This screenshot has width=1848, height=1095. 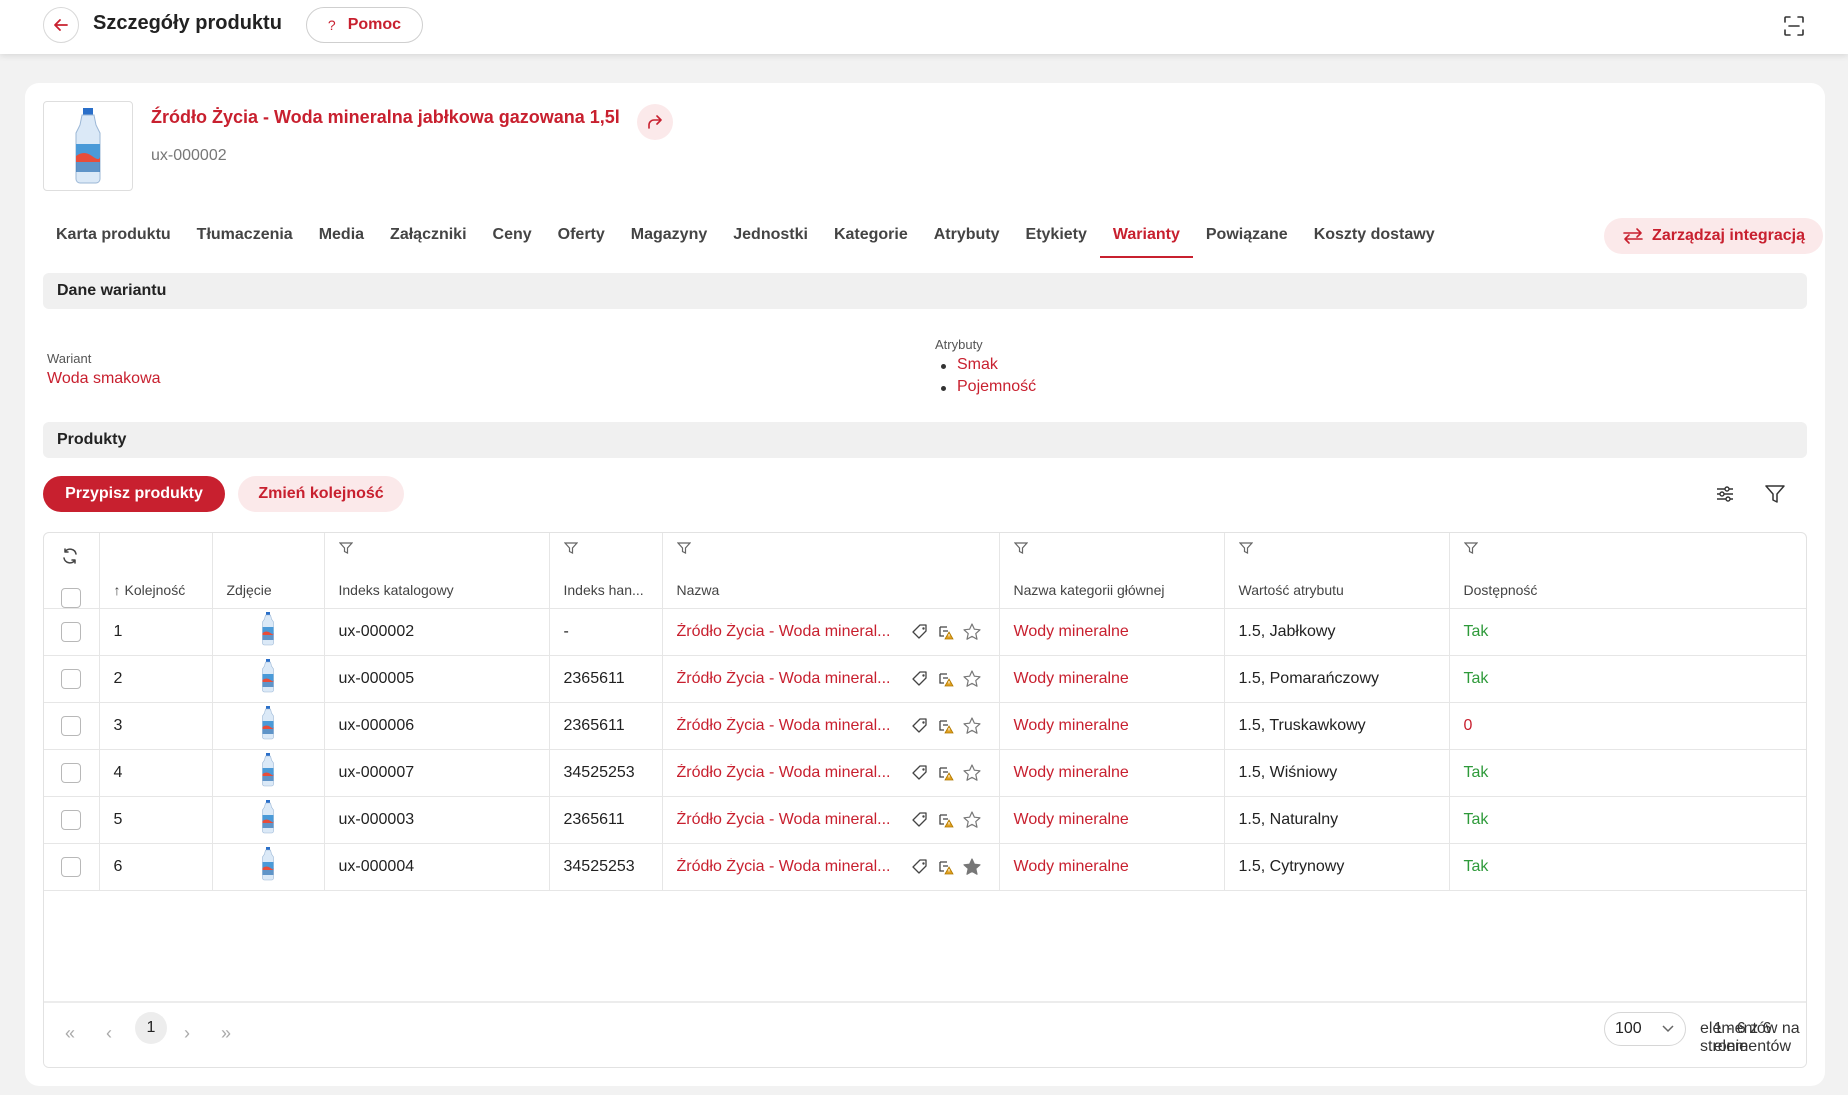 What do you see at coordinates (61, 25) in the screenshot?
I see `back-button` at bounding box center [61, 25].